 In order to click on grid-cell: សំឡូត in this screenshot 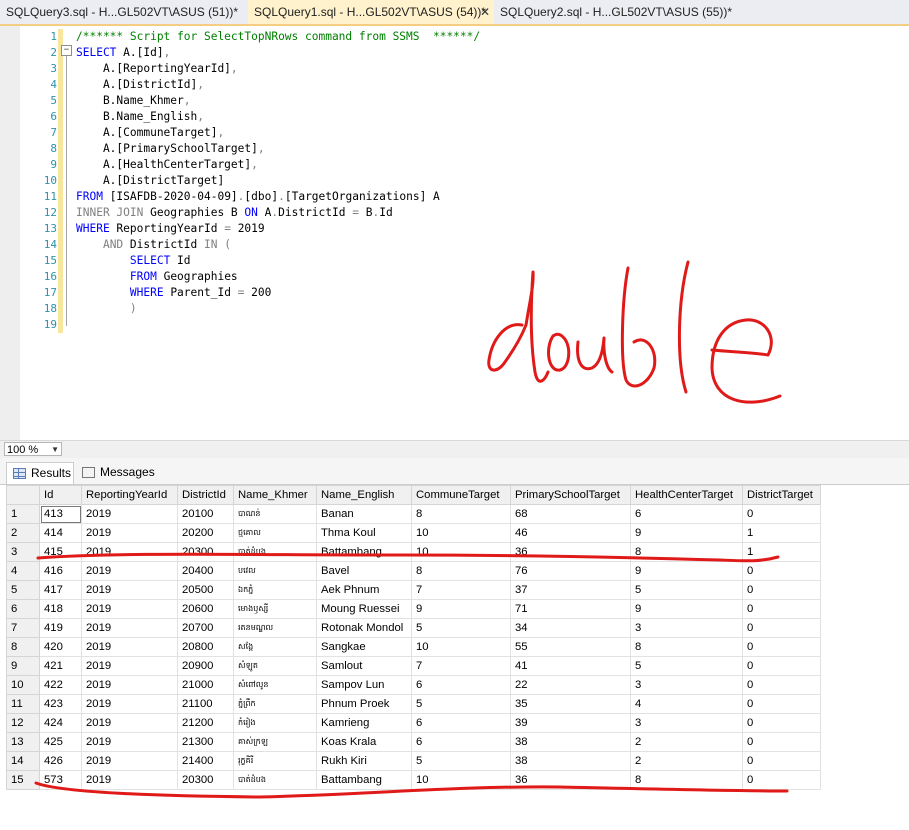, I will do `click(275, 666)`.